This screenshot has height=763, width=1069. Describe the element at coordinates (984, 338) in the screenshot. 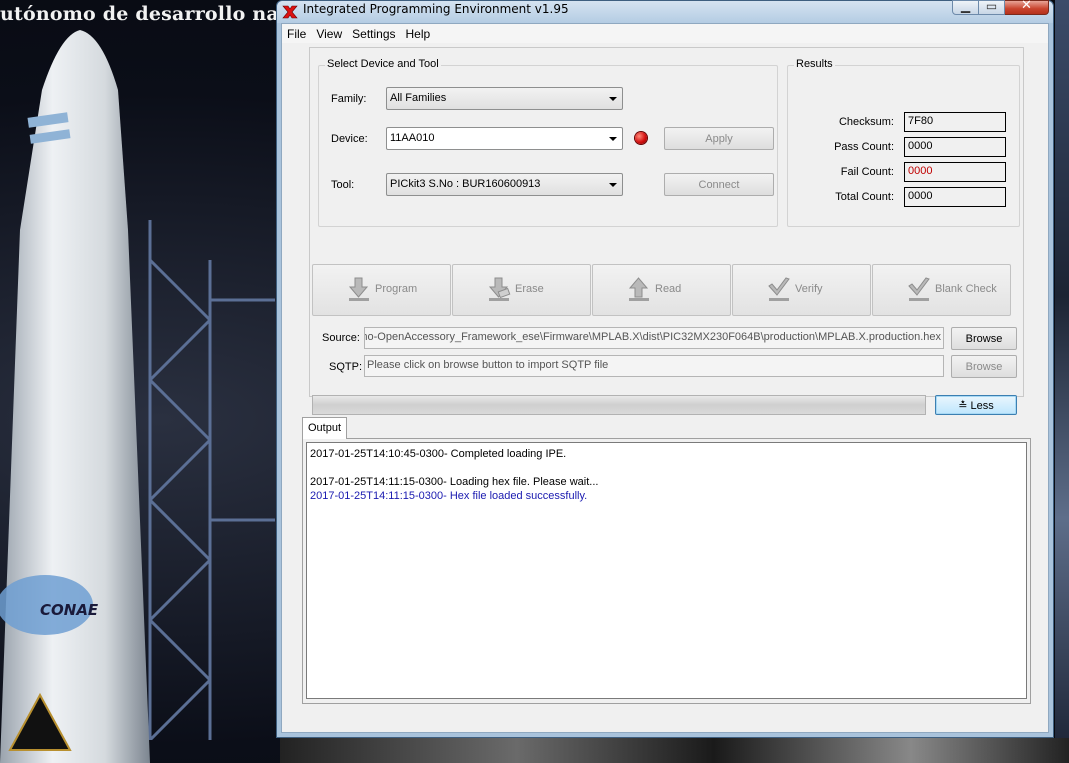

I see `source-browse-button: Browse` at that location.